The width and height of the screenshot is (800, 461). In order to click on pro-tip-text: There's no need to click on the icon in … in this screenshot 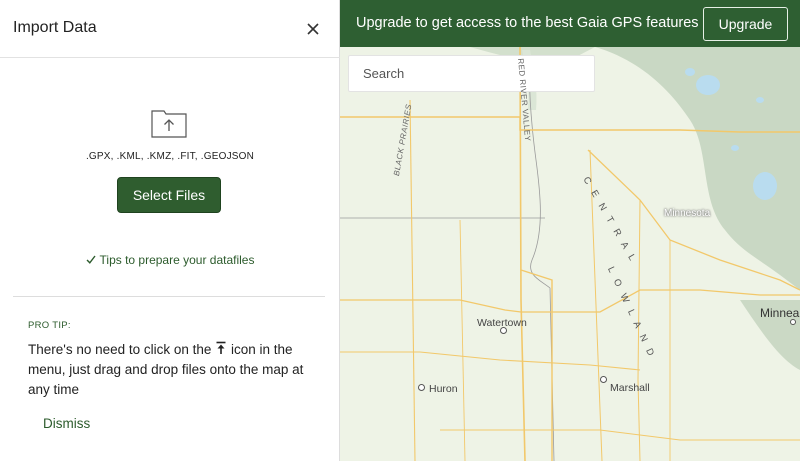, I will do `click(175, 370)`.